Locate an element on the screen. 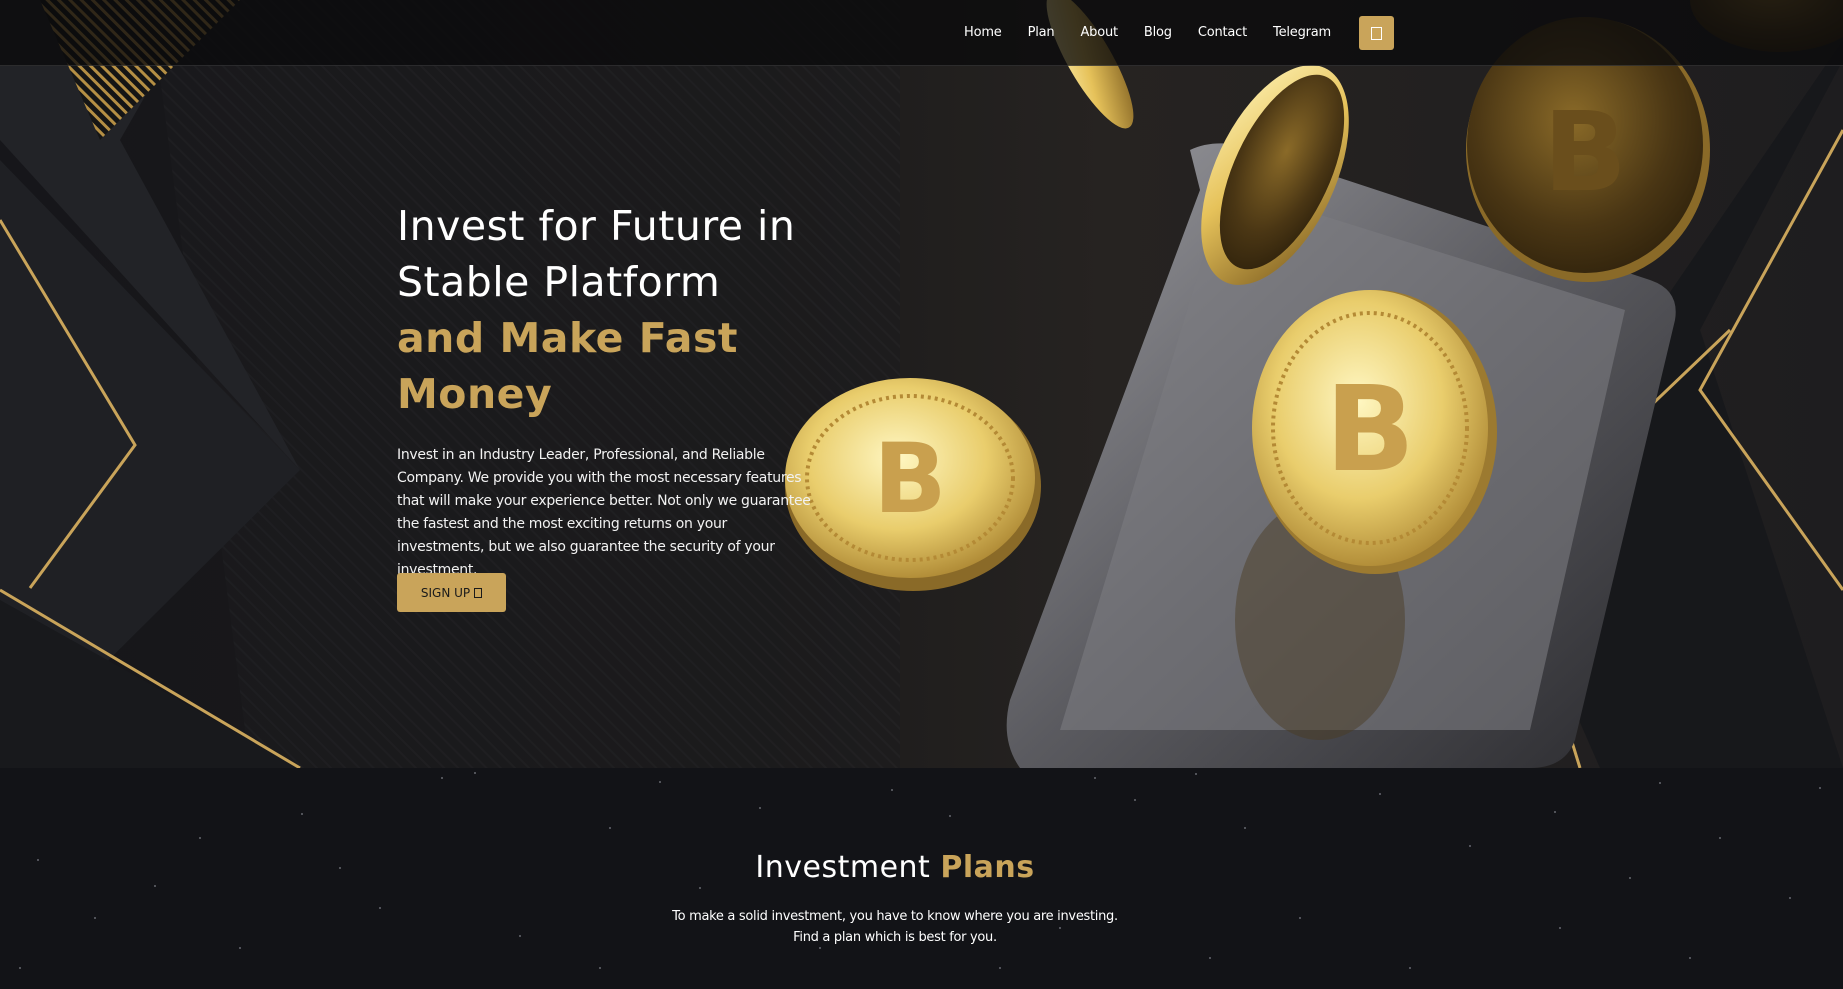 Image resolution: width=1843 pixels, height=989 pixels. plans-heading-accent: Plans is located at coordinates (987, 867).